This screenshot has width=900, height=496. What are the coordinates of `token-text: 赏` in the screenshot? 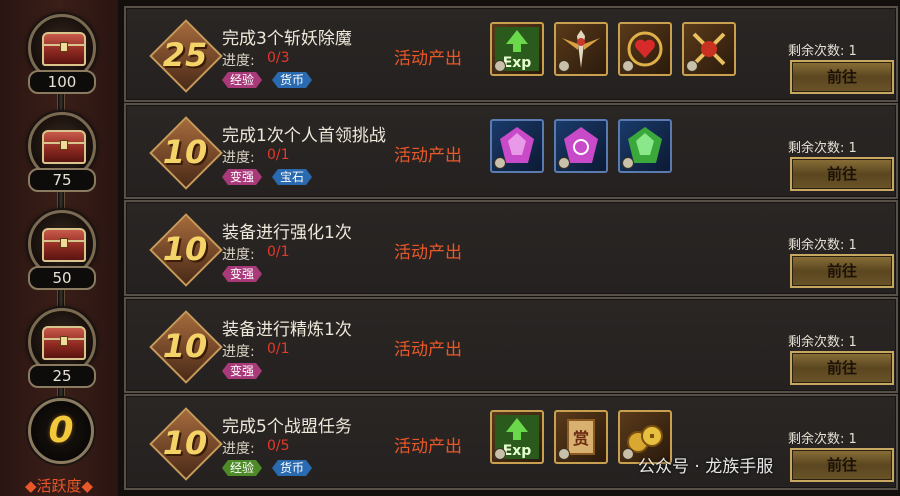 It's located at (581, 438).